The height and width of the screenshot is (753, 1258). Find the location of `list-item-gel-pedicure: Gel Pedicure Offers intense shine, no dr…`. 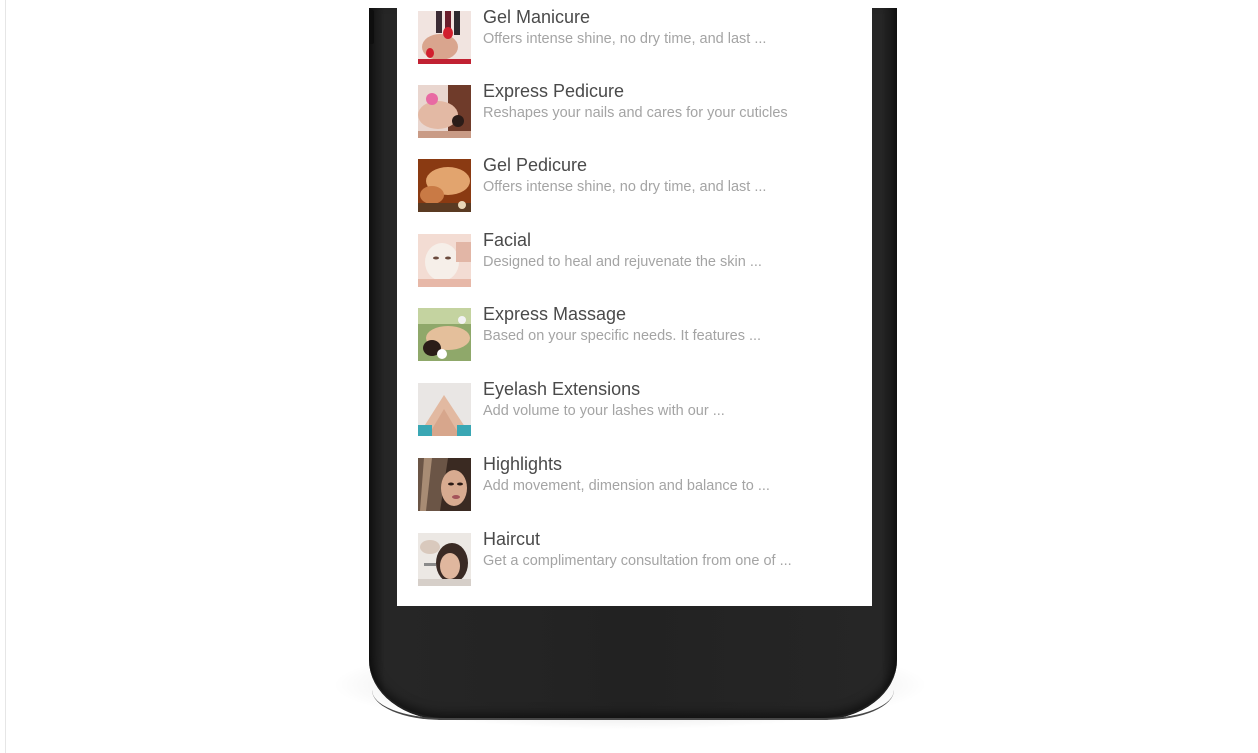

list-item-gel-pedicure: Gel Pedicure Offers intense shine, no dr… is located at coordinates (634, 185).